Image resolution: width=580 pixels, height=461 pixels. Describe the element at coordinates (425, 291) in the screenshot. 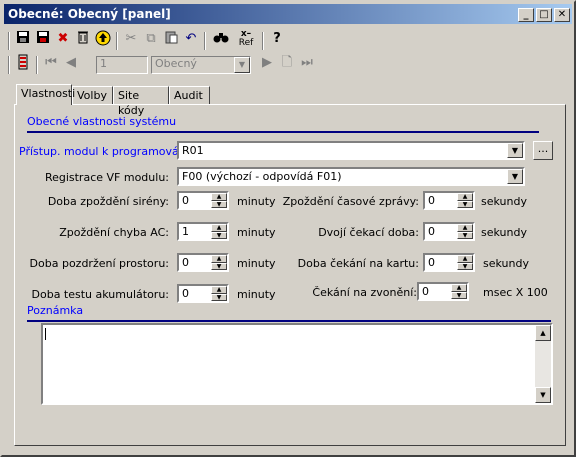

I see `ring-value: 0` at that location.